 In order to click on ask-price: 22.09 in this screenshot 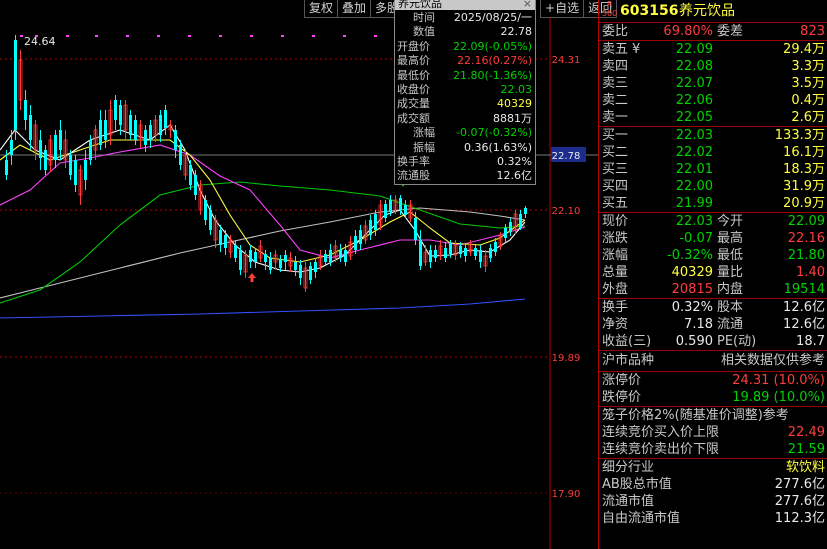, I will do `click(694, 49)`.